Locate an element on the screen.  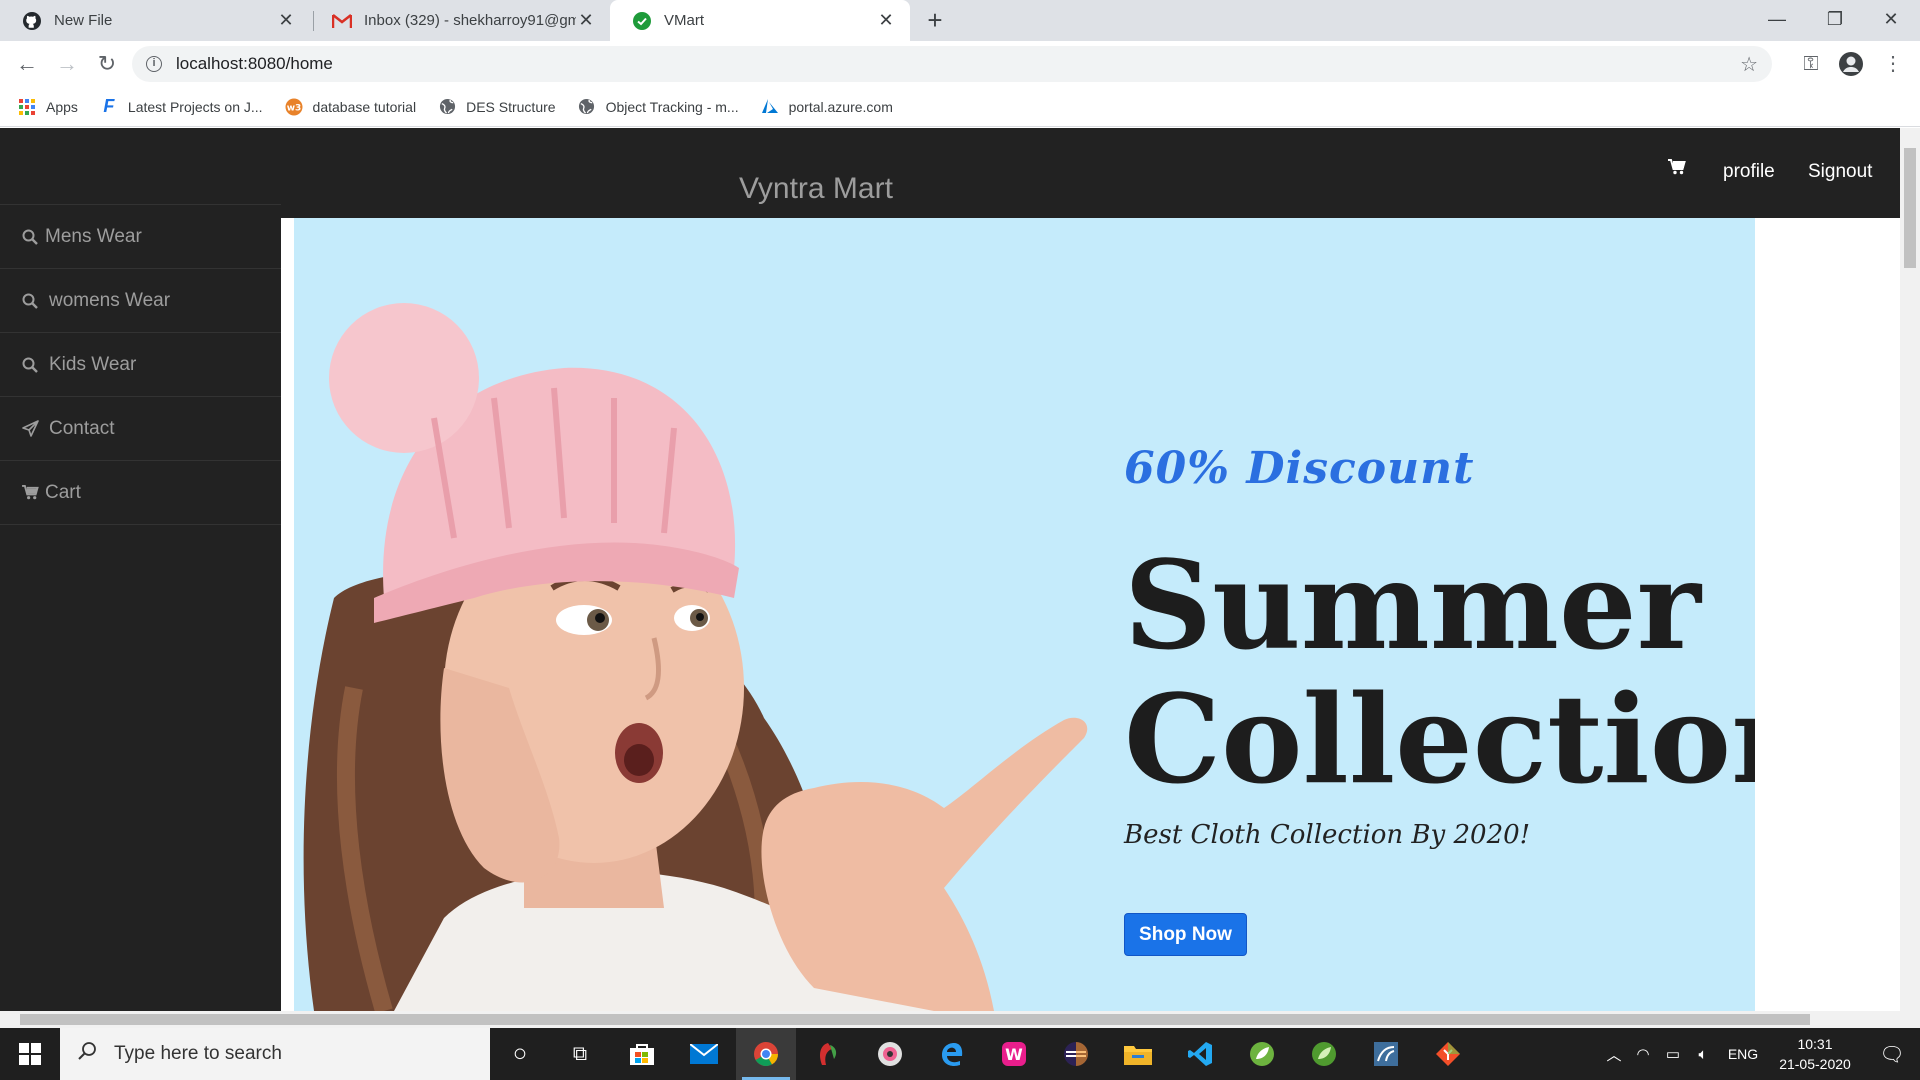
discount-tagline: 60% Discount is located at coordinates (1299, 468).